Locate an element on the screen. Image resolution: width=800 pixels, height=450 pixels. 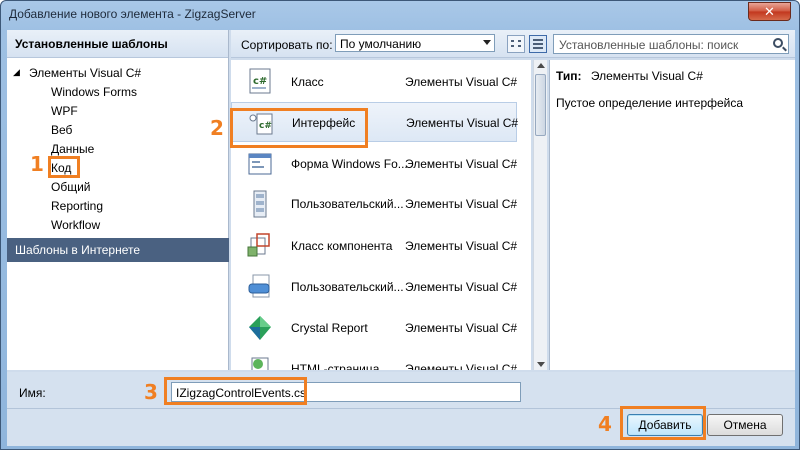
highlight-name-input is located at coordinates (235, 391).